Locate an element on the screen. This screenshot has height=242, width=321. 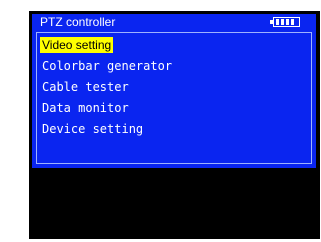
menu-item-label: Cable tester is located at coordinates (85, 87).